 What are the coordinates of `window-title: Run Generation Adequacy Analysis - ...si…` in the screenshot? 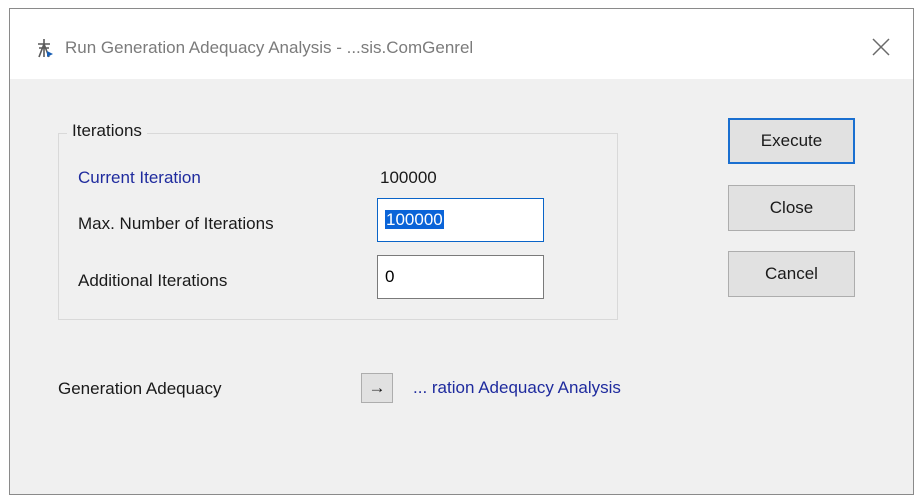 It's located at (269, 47).